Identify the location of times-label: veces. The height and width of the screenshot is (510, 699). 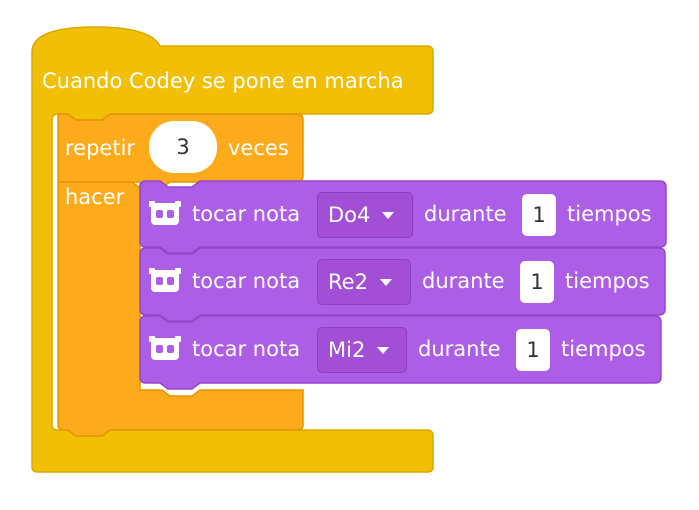
(258, 148).